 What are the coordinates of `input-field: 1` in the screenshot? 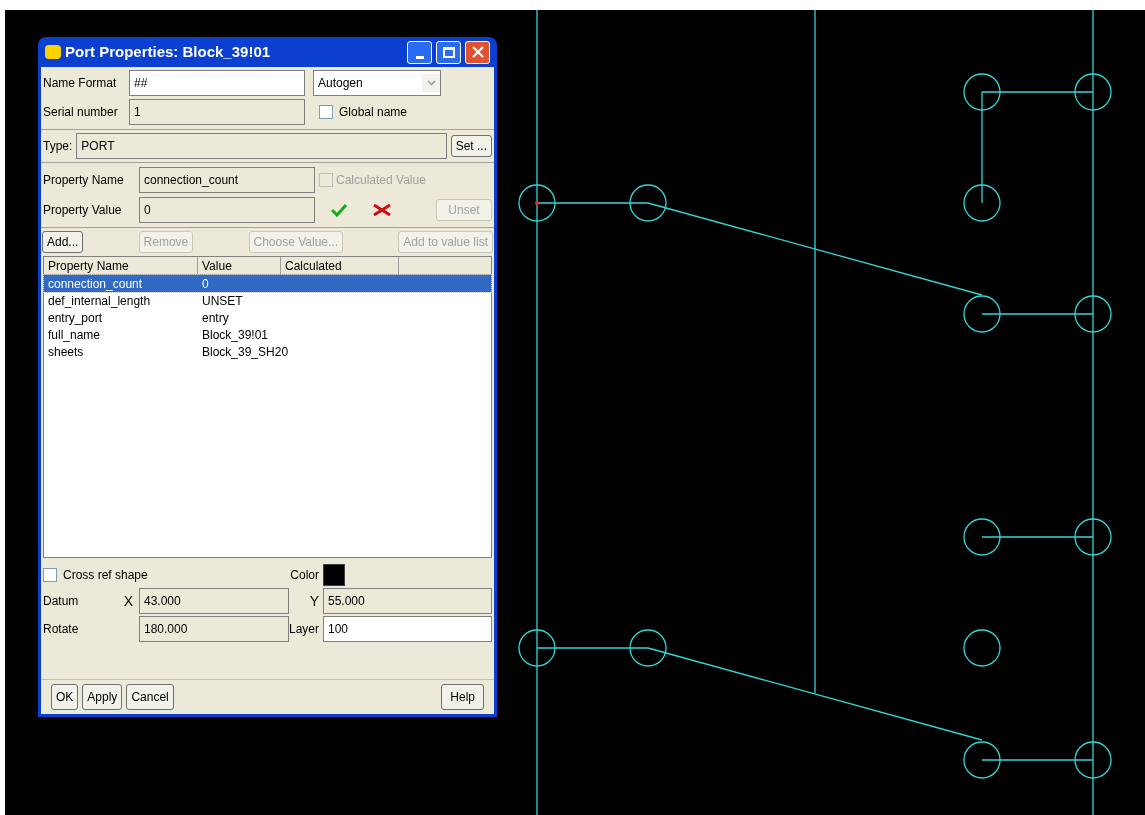 It's located at (217, 112).